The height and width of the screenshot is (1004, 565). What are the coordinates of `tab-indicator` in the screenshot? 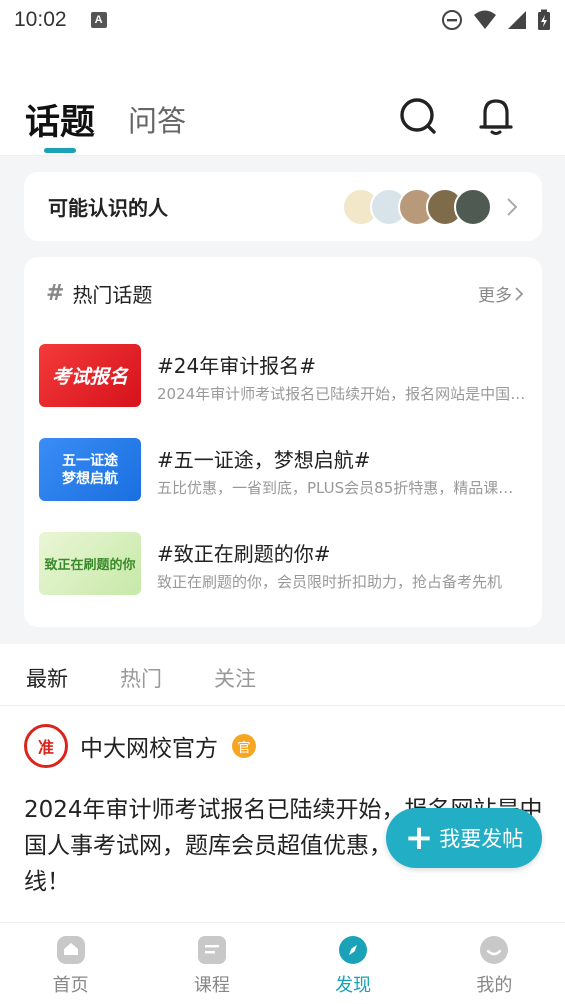 It's located at (60, 150).